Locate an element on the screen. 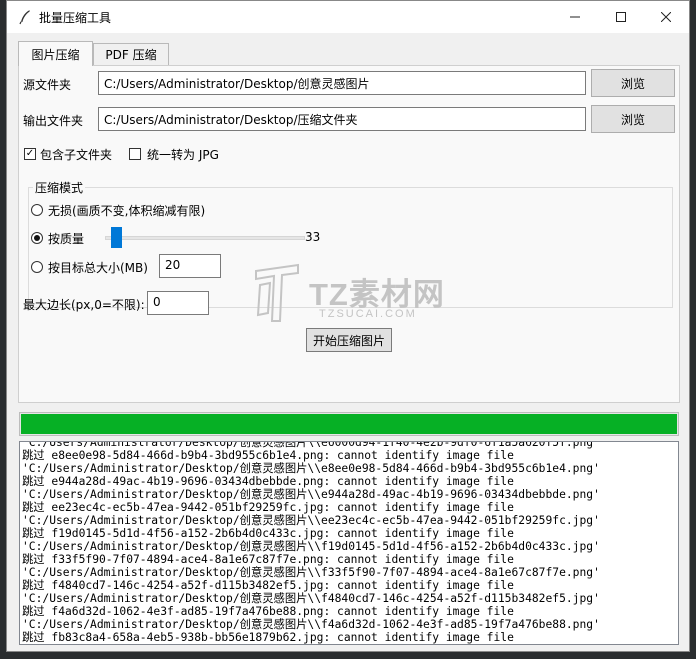 The height and width of the screenshot is (659, 696). tab-pdf-compress: PDF 压缩 is located at coordinates (131, 54).